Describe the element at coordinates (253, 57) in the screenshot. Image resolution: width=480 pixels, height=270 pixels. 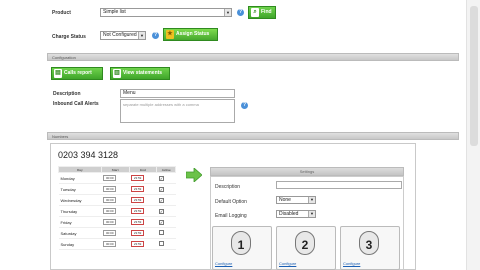
I see `configuration-section-header: Configuration` at that location.